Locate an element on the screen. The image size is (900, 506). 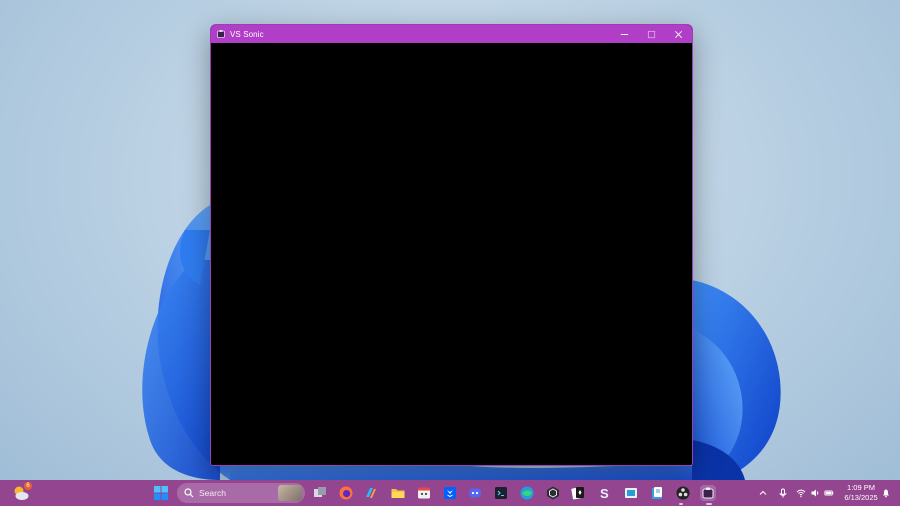
window-app-icon is located at coordinates (631, 493).